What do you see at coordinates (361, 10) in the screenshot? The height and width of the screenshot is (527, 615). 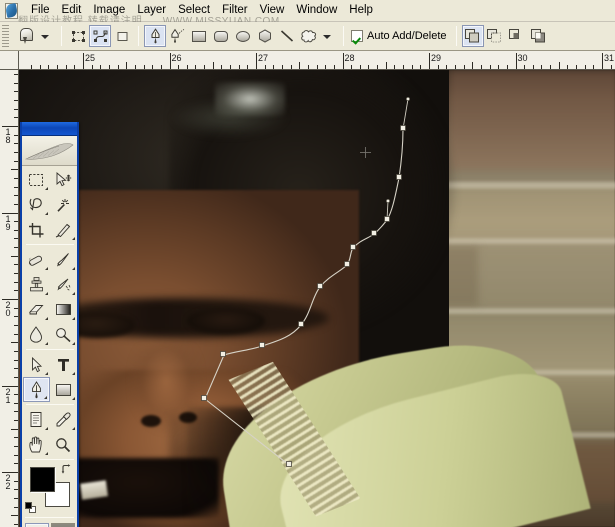 I see `menu-item-help: Help` at bounding box center [361, 10].